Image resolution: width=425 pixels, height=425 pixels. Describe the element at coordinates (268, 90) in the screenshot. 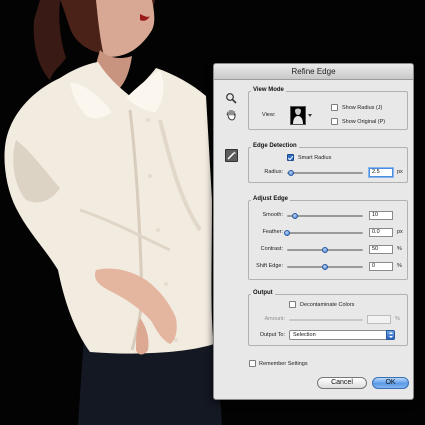

I see `view-mode-label: View Mode` at that location.